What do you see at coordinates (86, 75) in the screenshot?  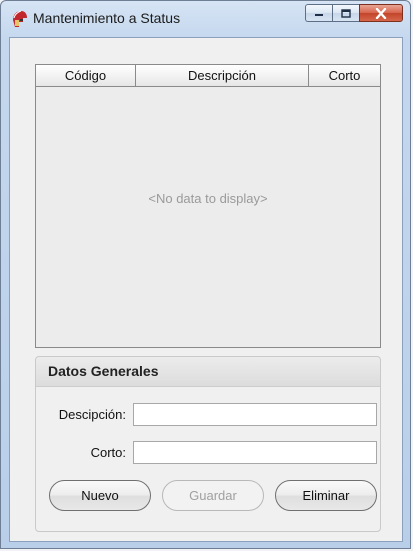 I see `column-header-codigo: Código` at bounding box center [86, 75].